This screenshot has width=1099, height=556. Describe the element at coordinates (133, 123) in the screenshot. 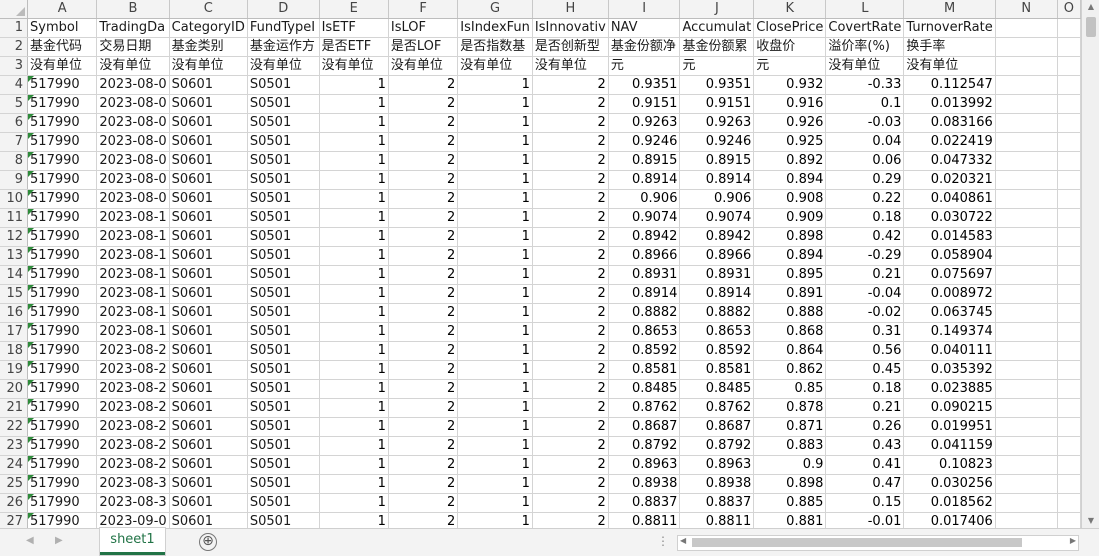

I see `cell-b: 2023-08-0` at that location.